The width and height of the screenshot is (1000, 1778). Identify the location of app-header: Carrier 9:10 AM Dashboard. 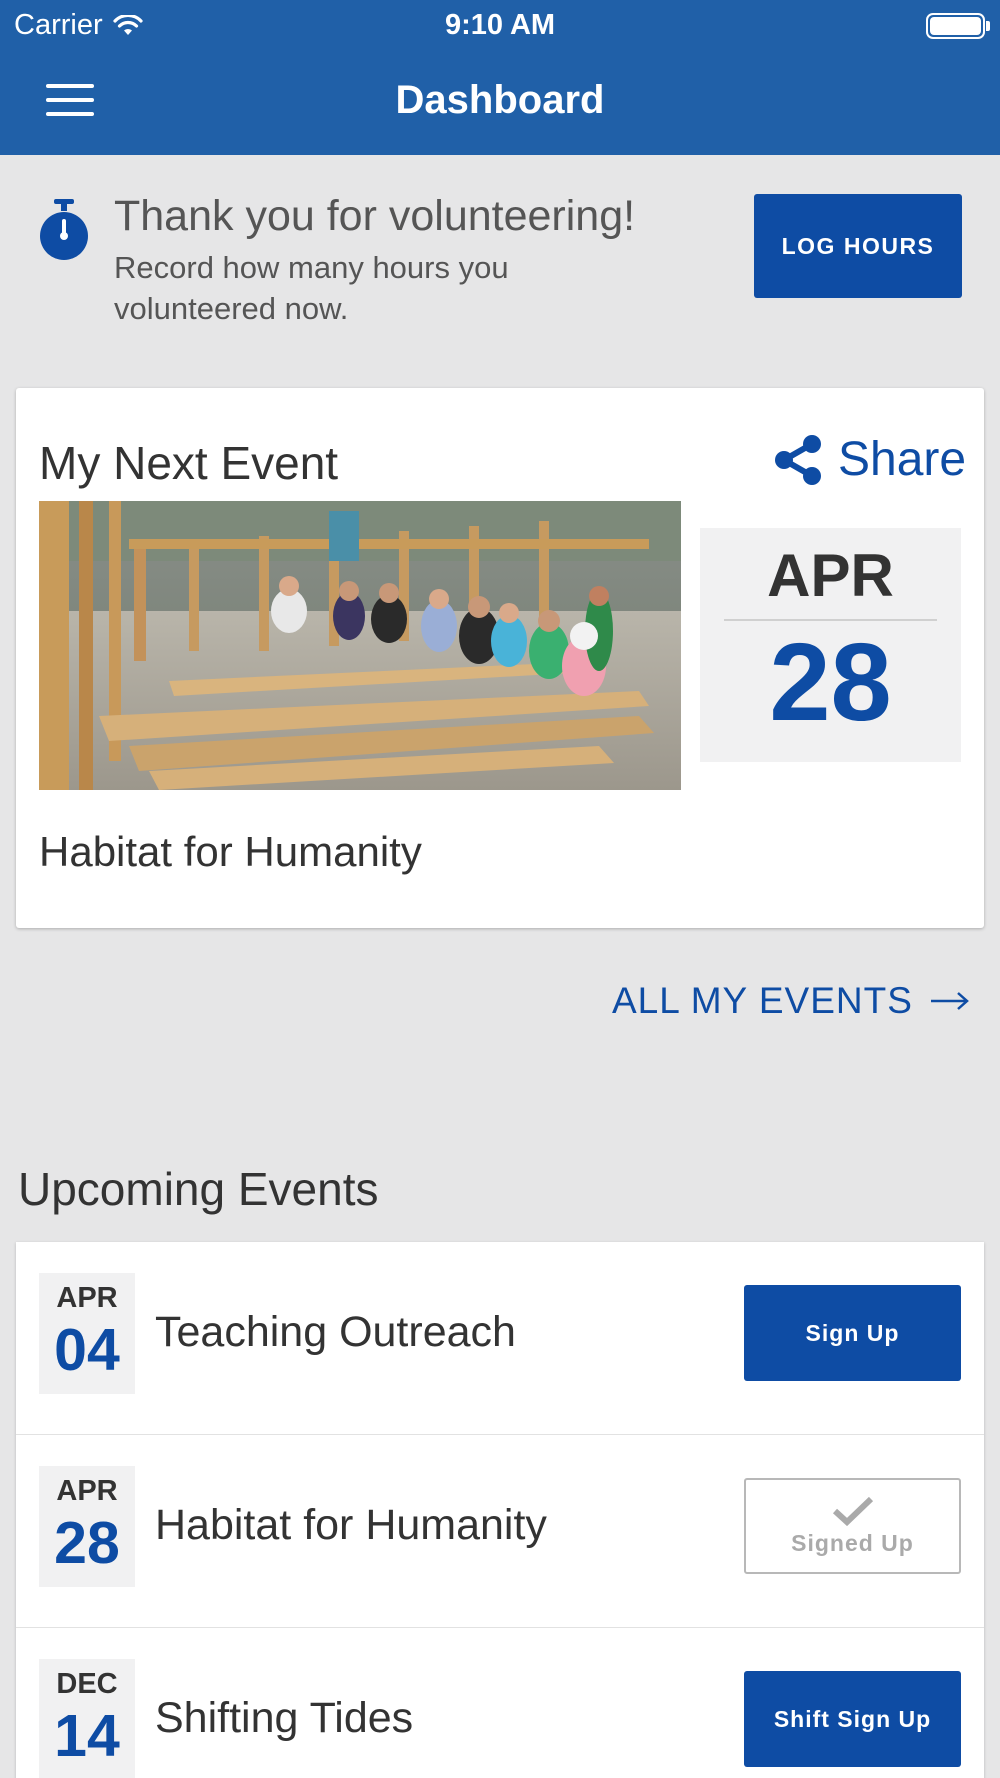
(500, 77).